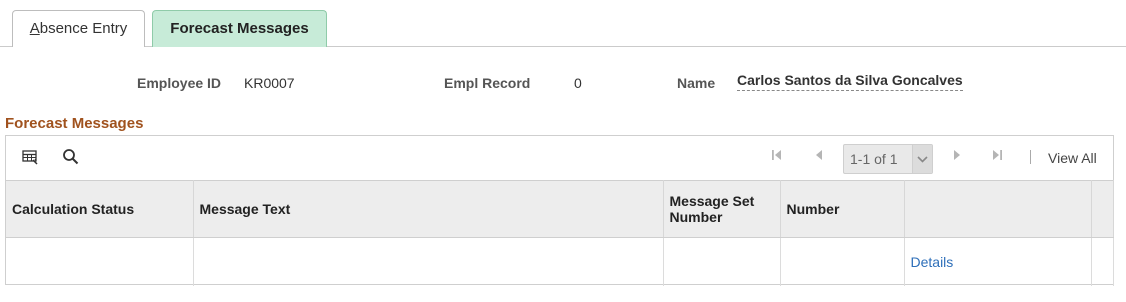 This screenshot has height=302, width=1126. I want to click on column-header-details, so click(998, 209).